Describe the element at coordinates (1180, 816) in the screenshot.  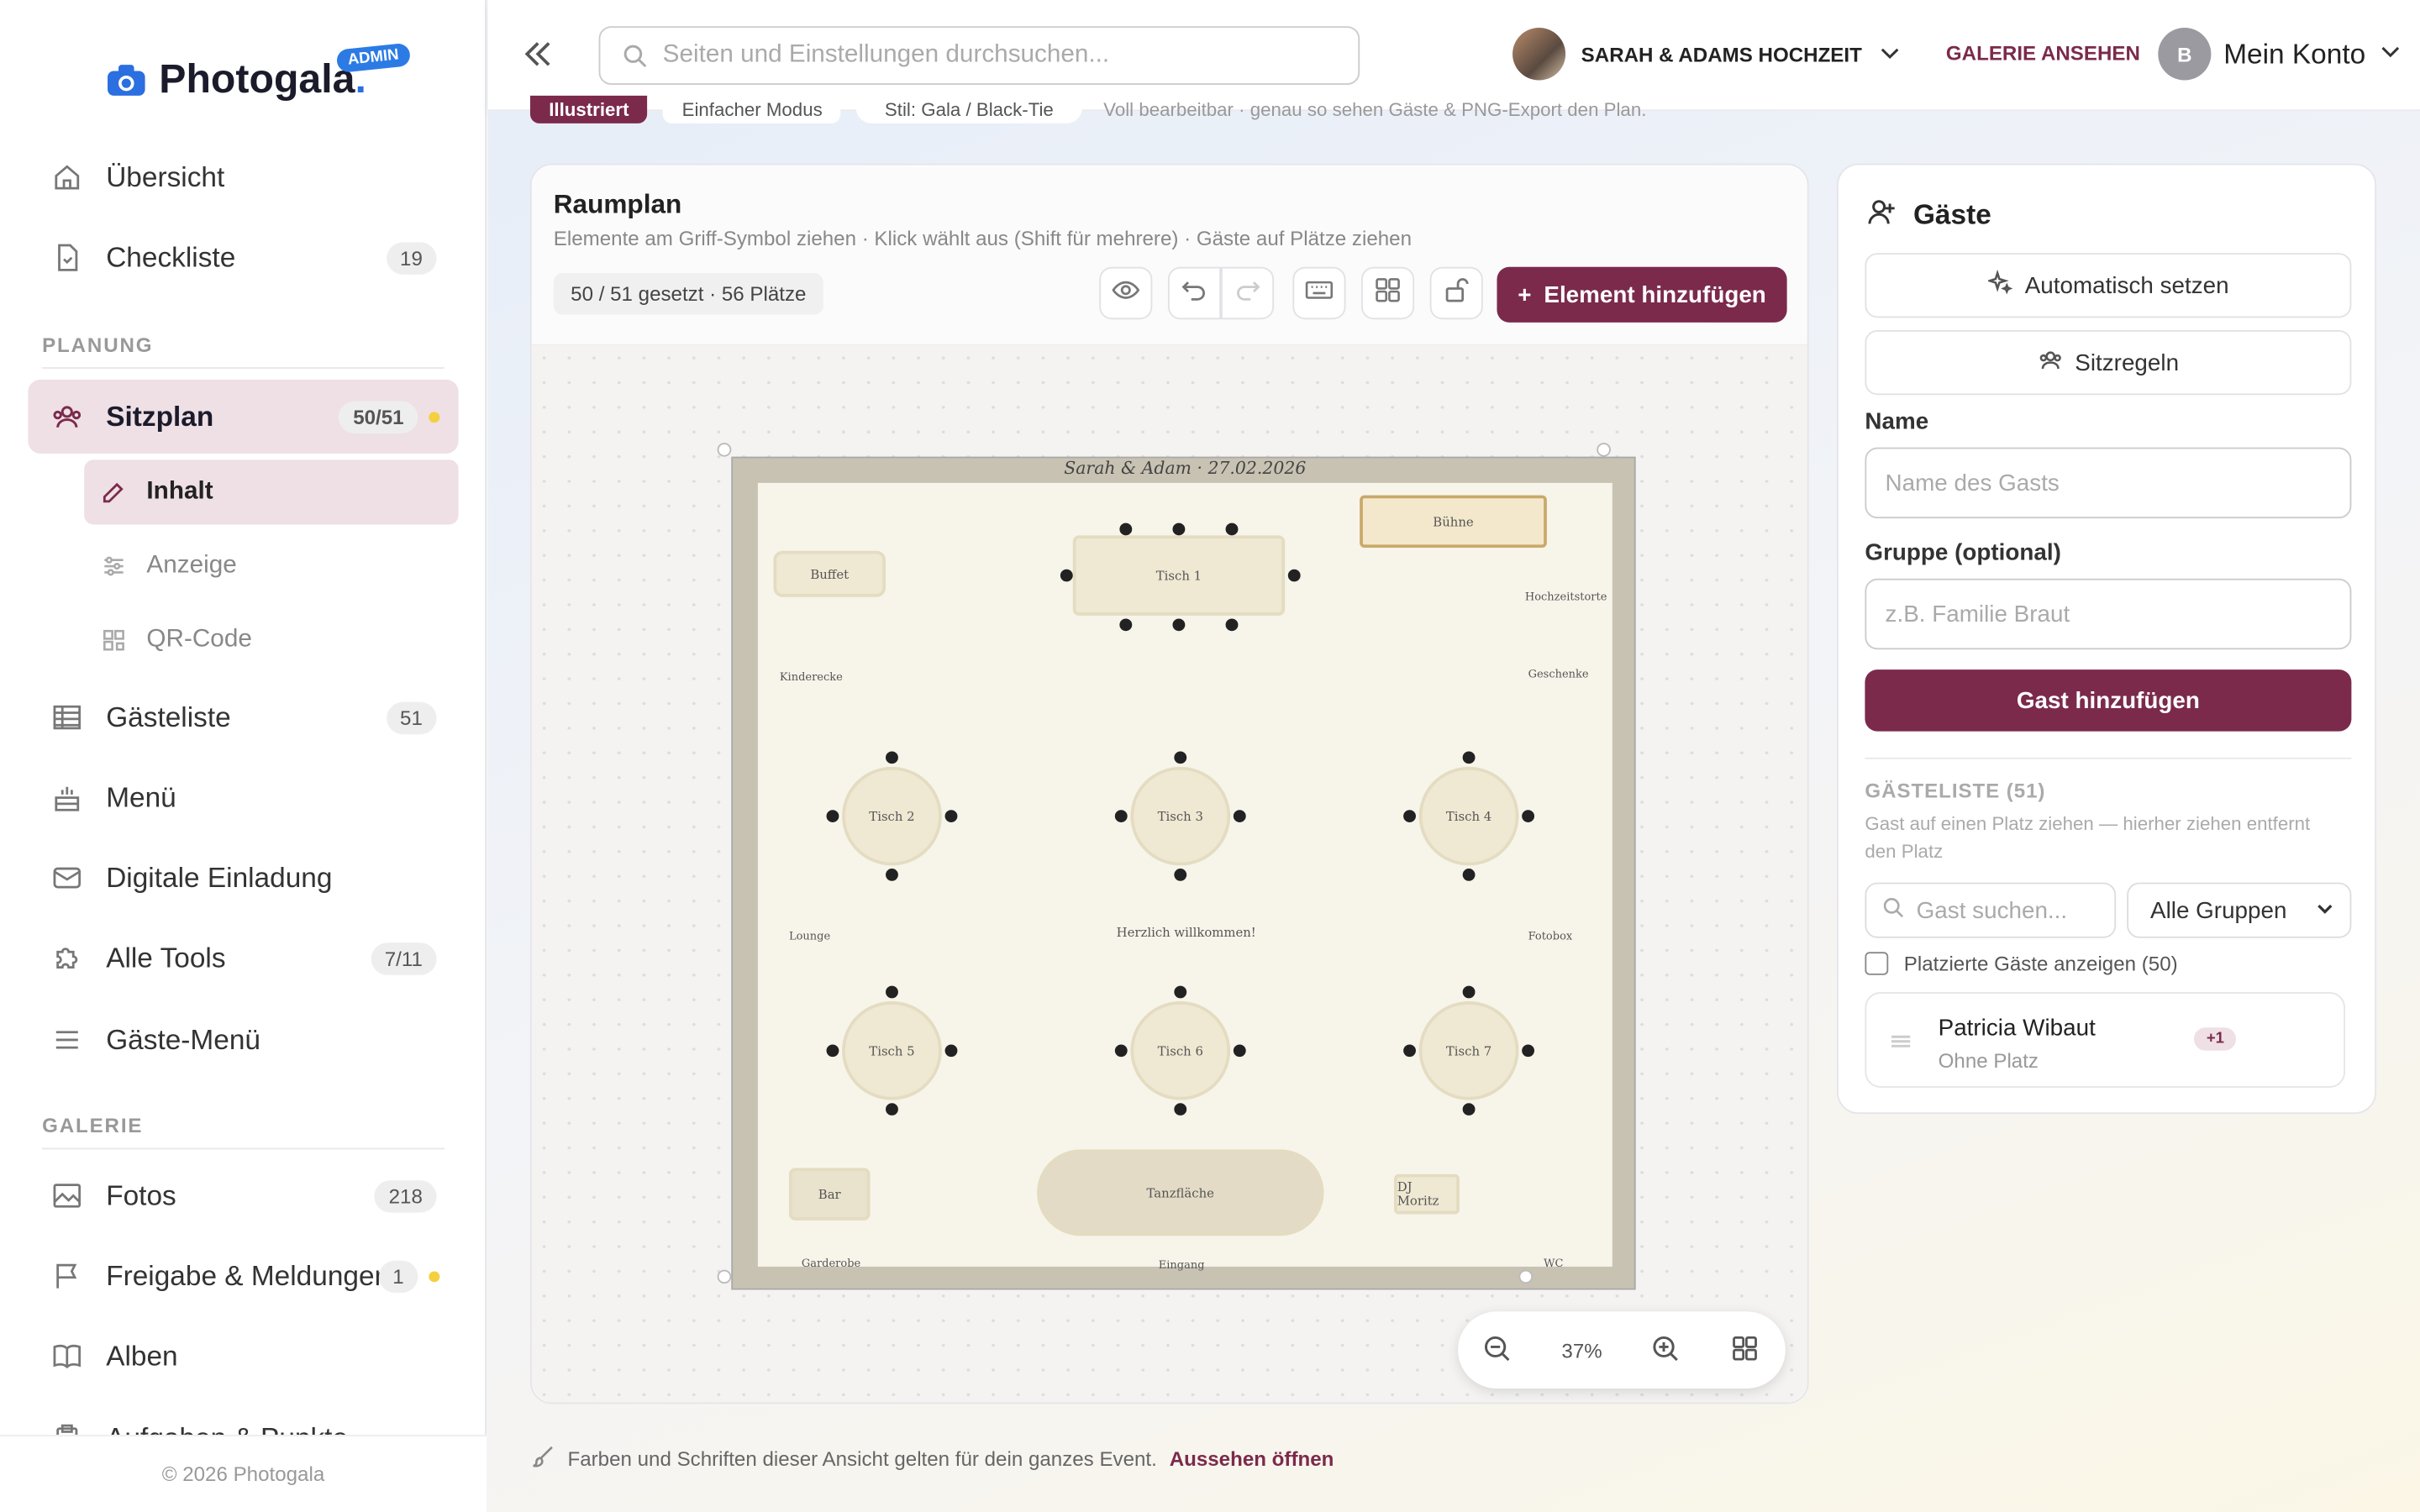
I see `table-3: Tisch 3` at that location.